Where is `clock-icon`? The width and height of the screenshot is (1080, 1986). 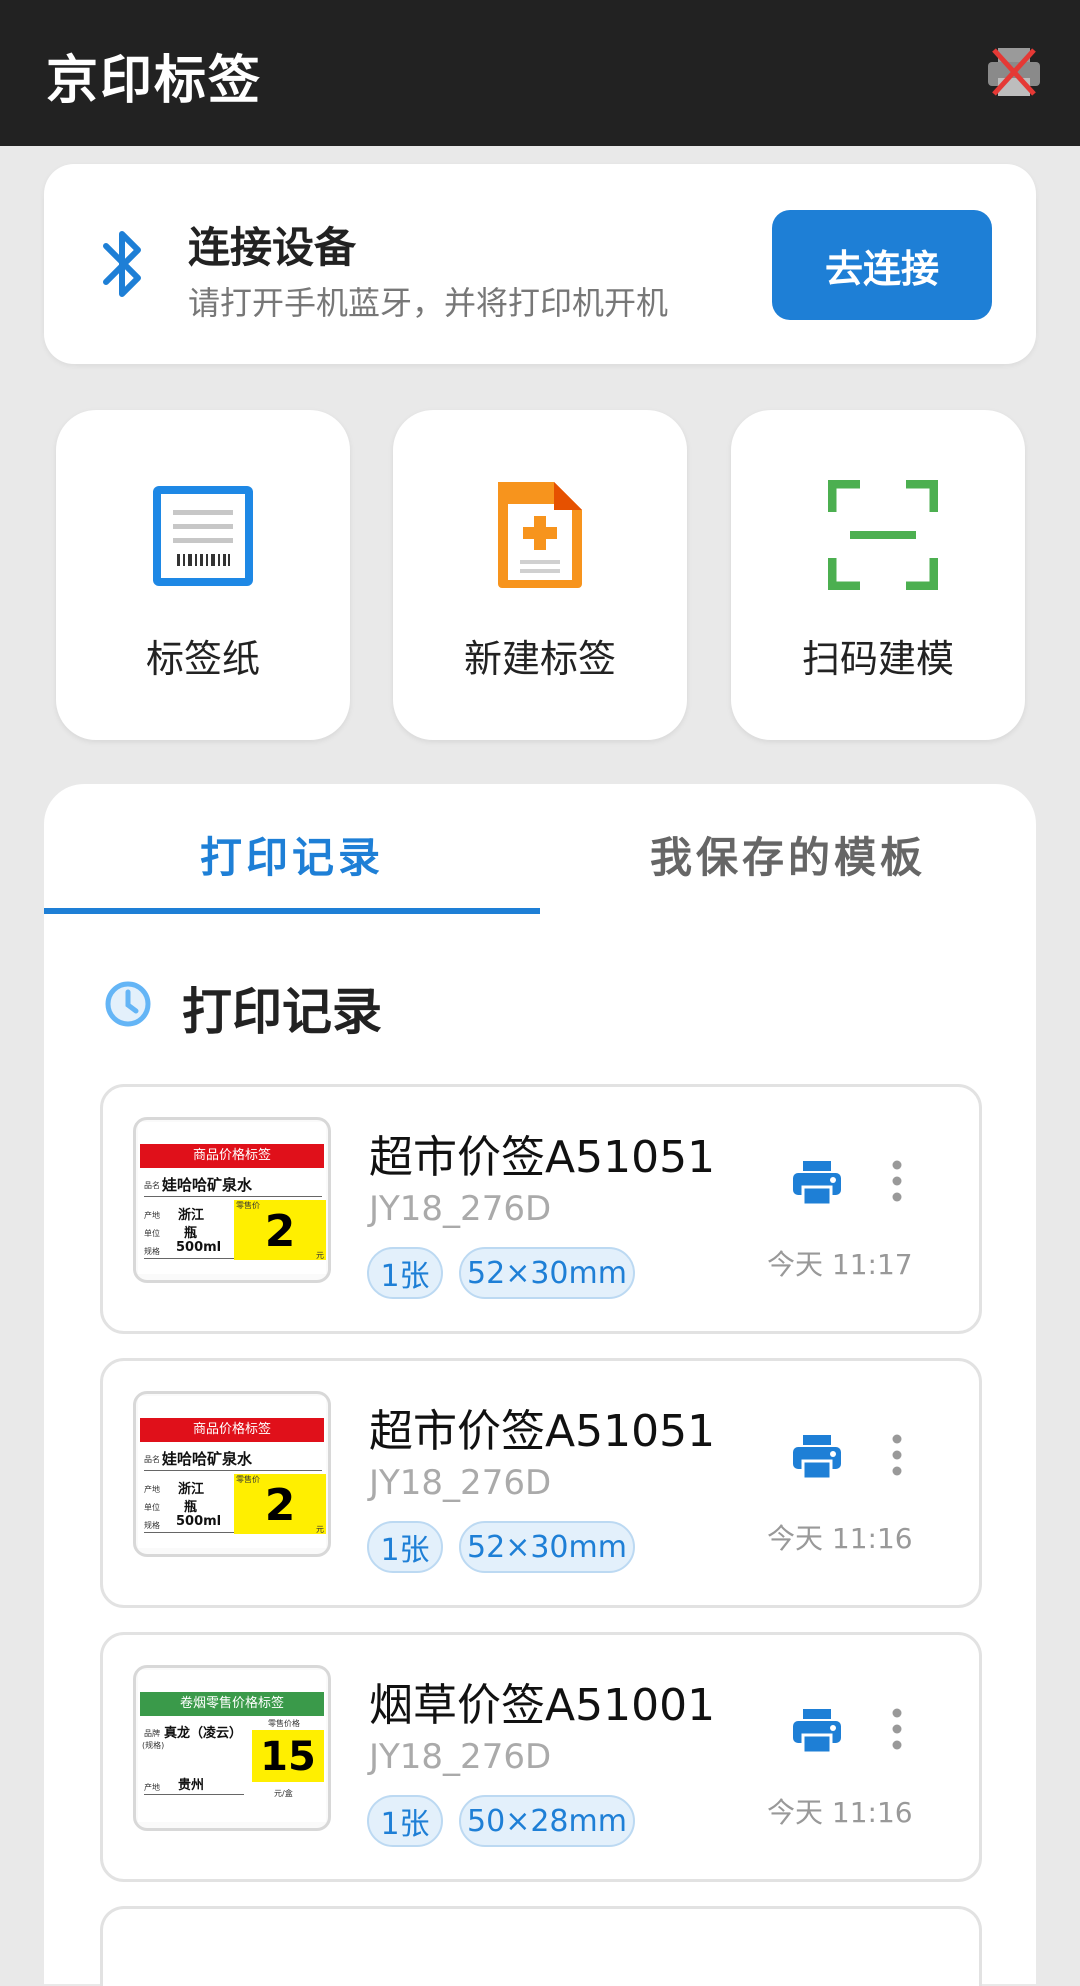
clock-icon is located at coordinates (128, 1004).